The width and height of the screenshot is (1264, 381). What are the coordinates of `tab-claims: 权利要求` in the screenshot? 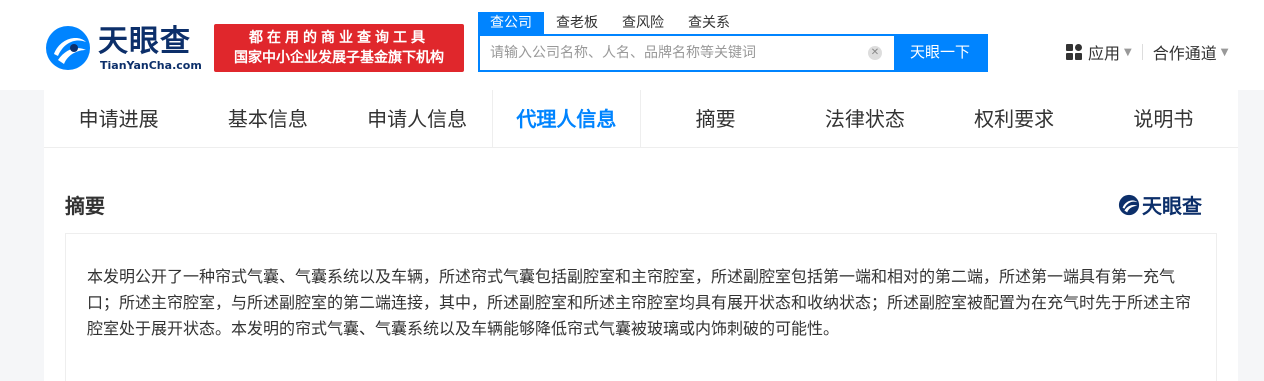 It's located at (1014, 118).